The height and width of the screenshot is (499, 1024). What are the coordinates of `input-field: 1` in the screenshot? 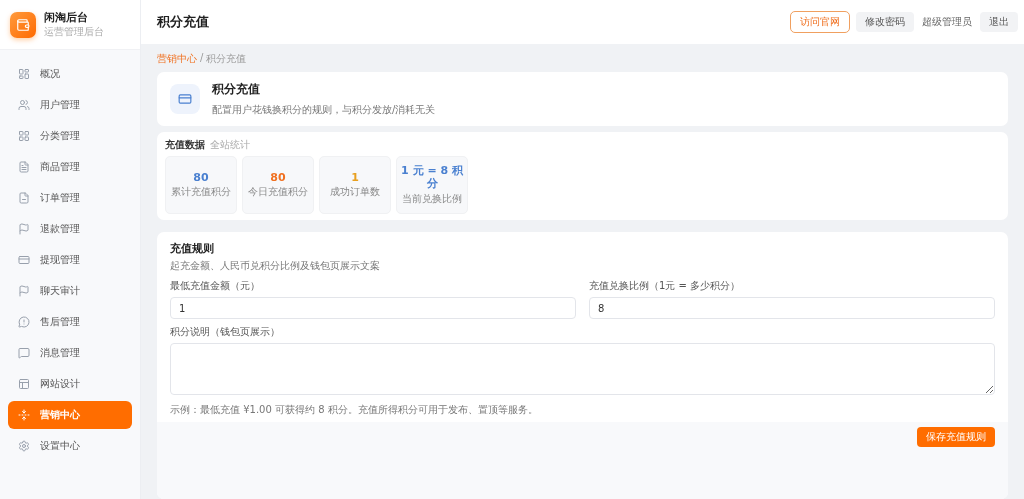 It's located at (373, 308).